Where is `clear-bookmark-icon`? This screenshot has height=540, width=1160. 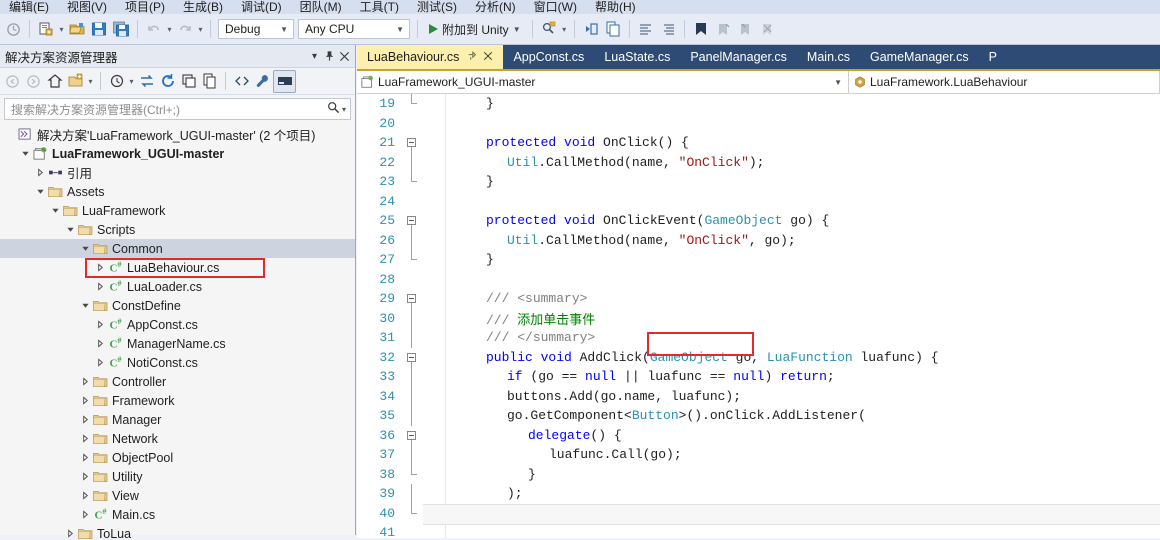
clear-bookmark-icon is located at coordinates (767, 29).